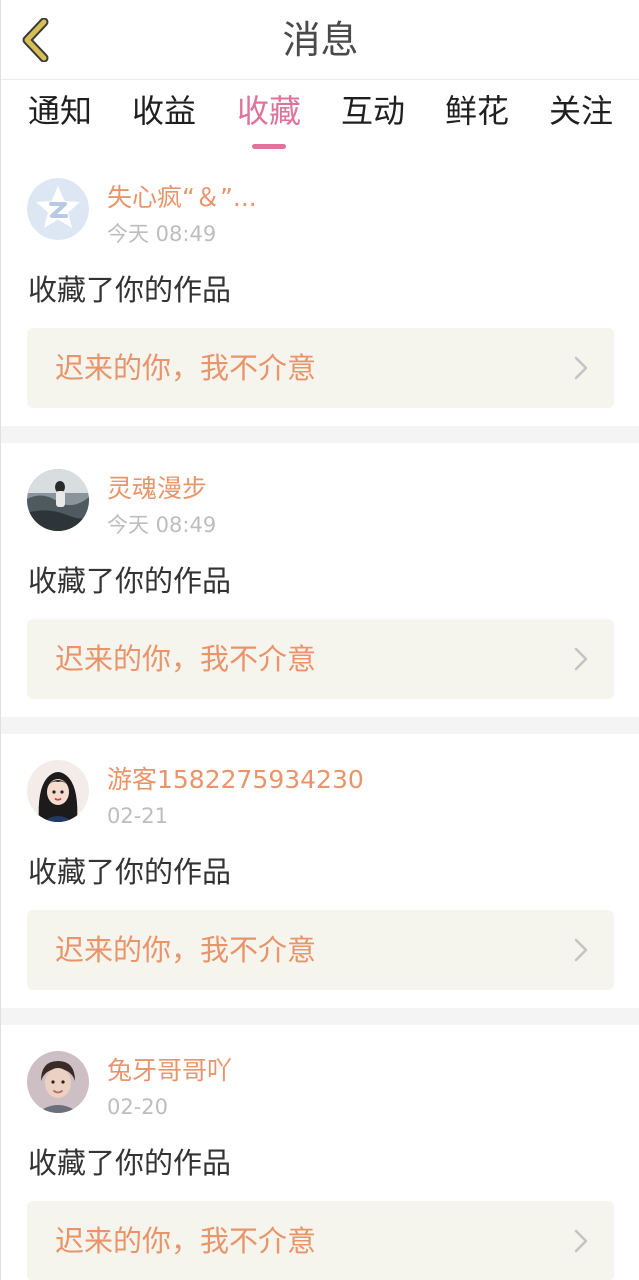 This screenshot has height=1280, width=639. What do you see at coordinates (235, 780) in the screenshot?
I see `user-name-link: 游客1582275934230` at bounding box center [235, 780].